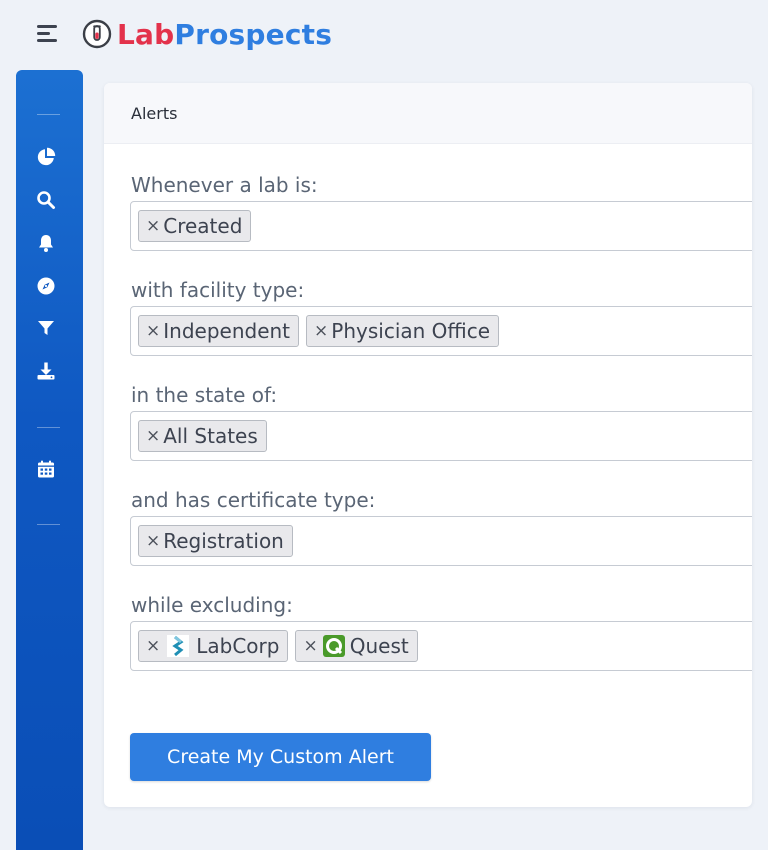 The image size is (768, 850). What do you see at coordinates (46, 243) in the screenshot?
I see `bell-icon` at bounding box center [46, 243].